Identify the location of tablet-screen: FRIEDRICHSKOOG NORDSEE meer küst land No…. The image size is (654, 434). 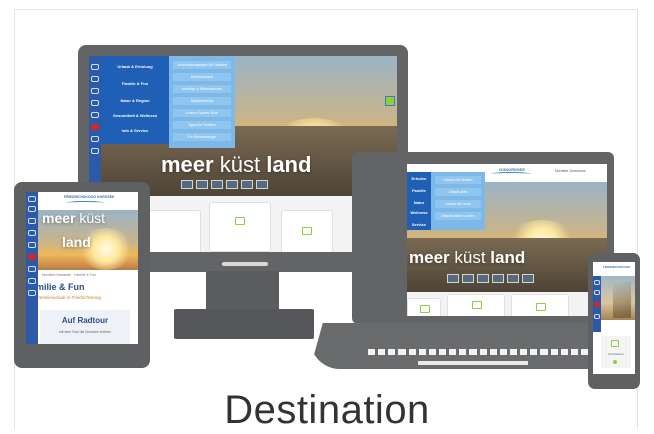
(82, 268).